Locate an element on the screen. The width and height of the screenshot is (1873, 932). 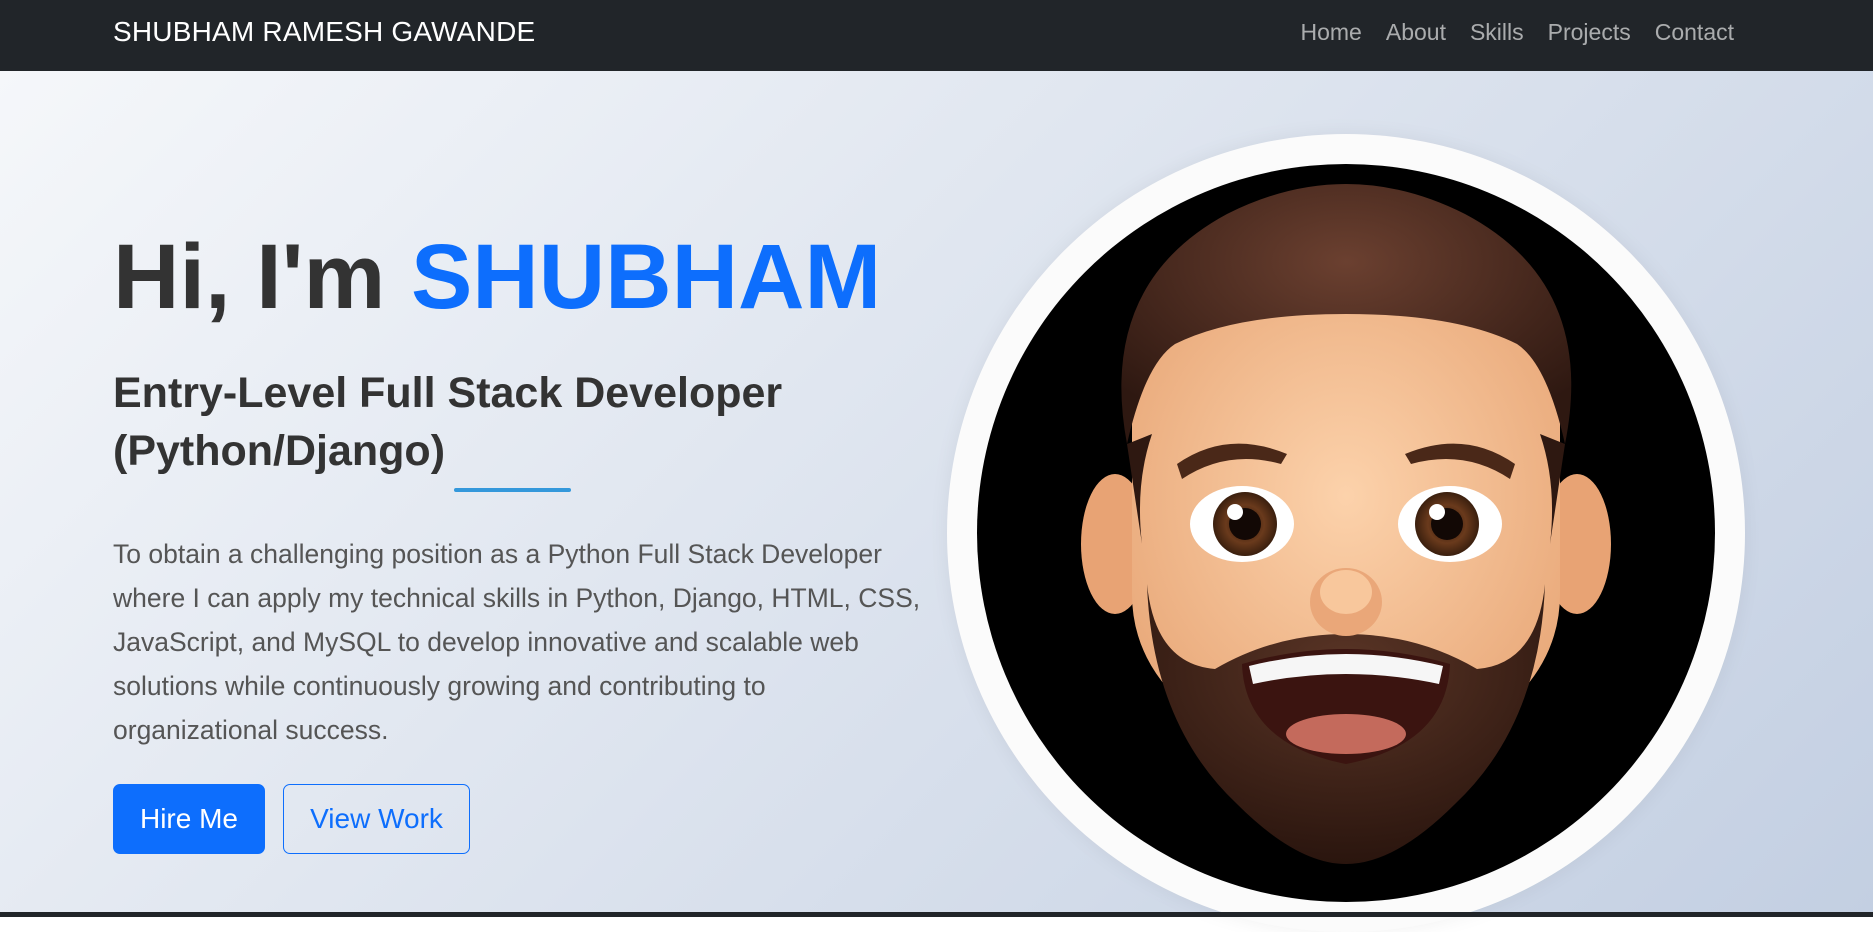
footer-edge is located at coordinates (936, 914).